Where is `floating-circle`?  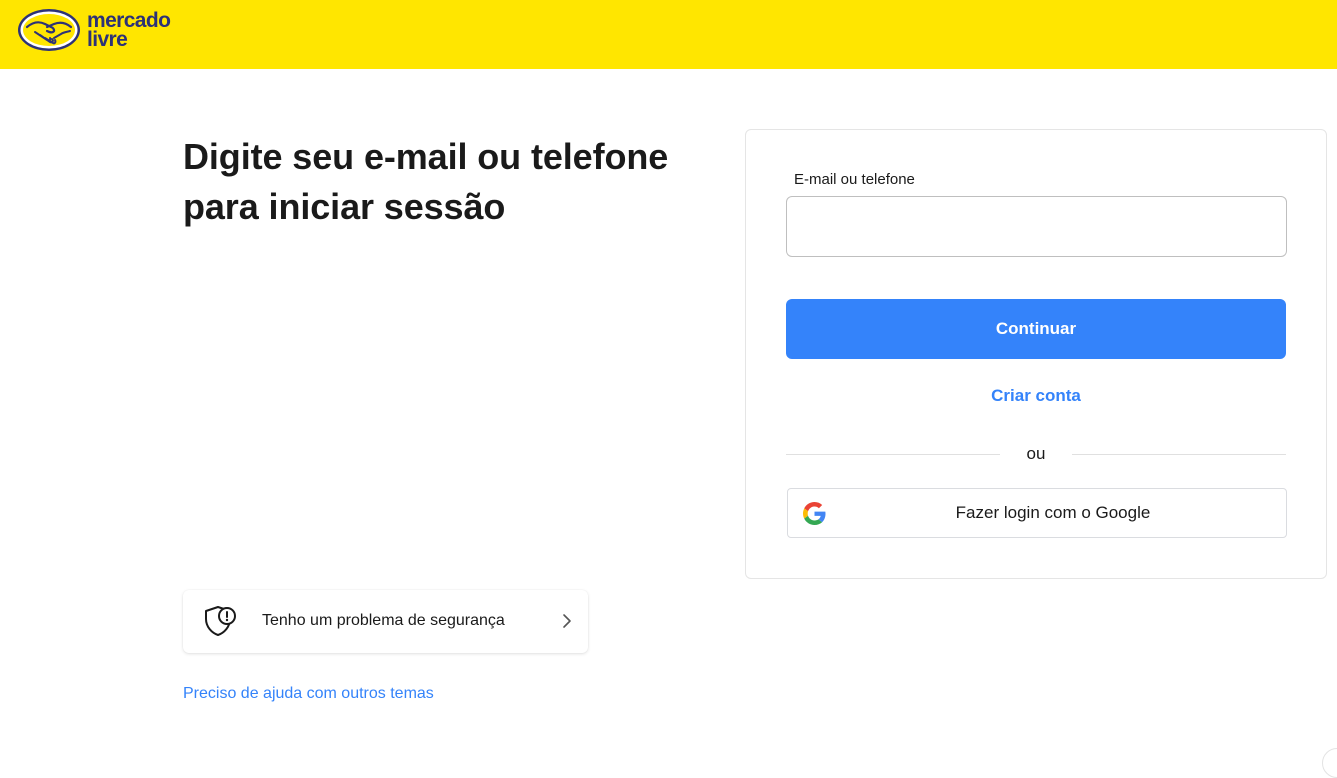
floating-circle is located at coordinates (1329, 763).